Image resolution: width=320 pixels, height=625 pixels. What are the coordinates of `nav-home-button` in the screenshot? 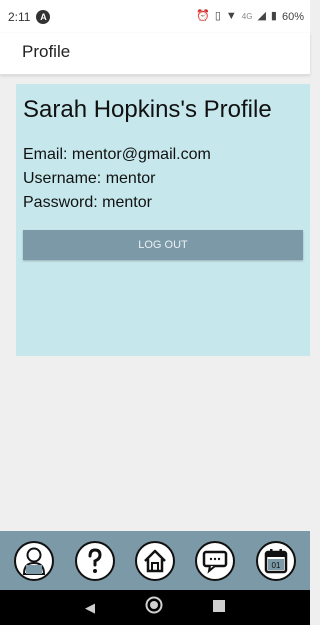 It's located at (154, 560).